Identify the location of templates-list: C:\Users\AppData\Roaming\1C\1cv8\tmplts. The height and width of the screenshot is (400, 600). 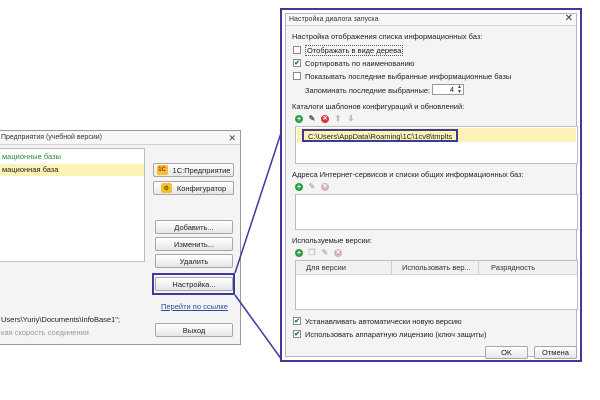
(436, 145).